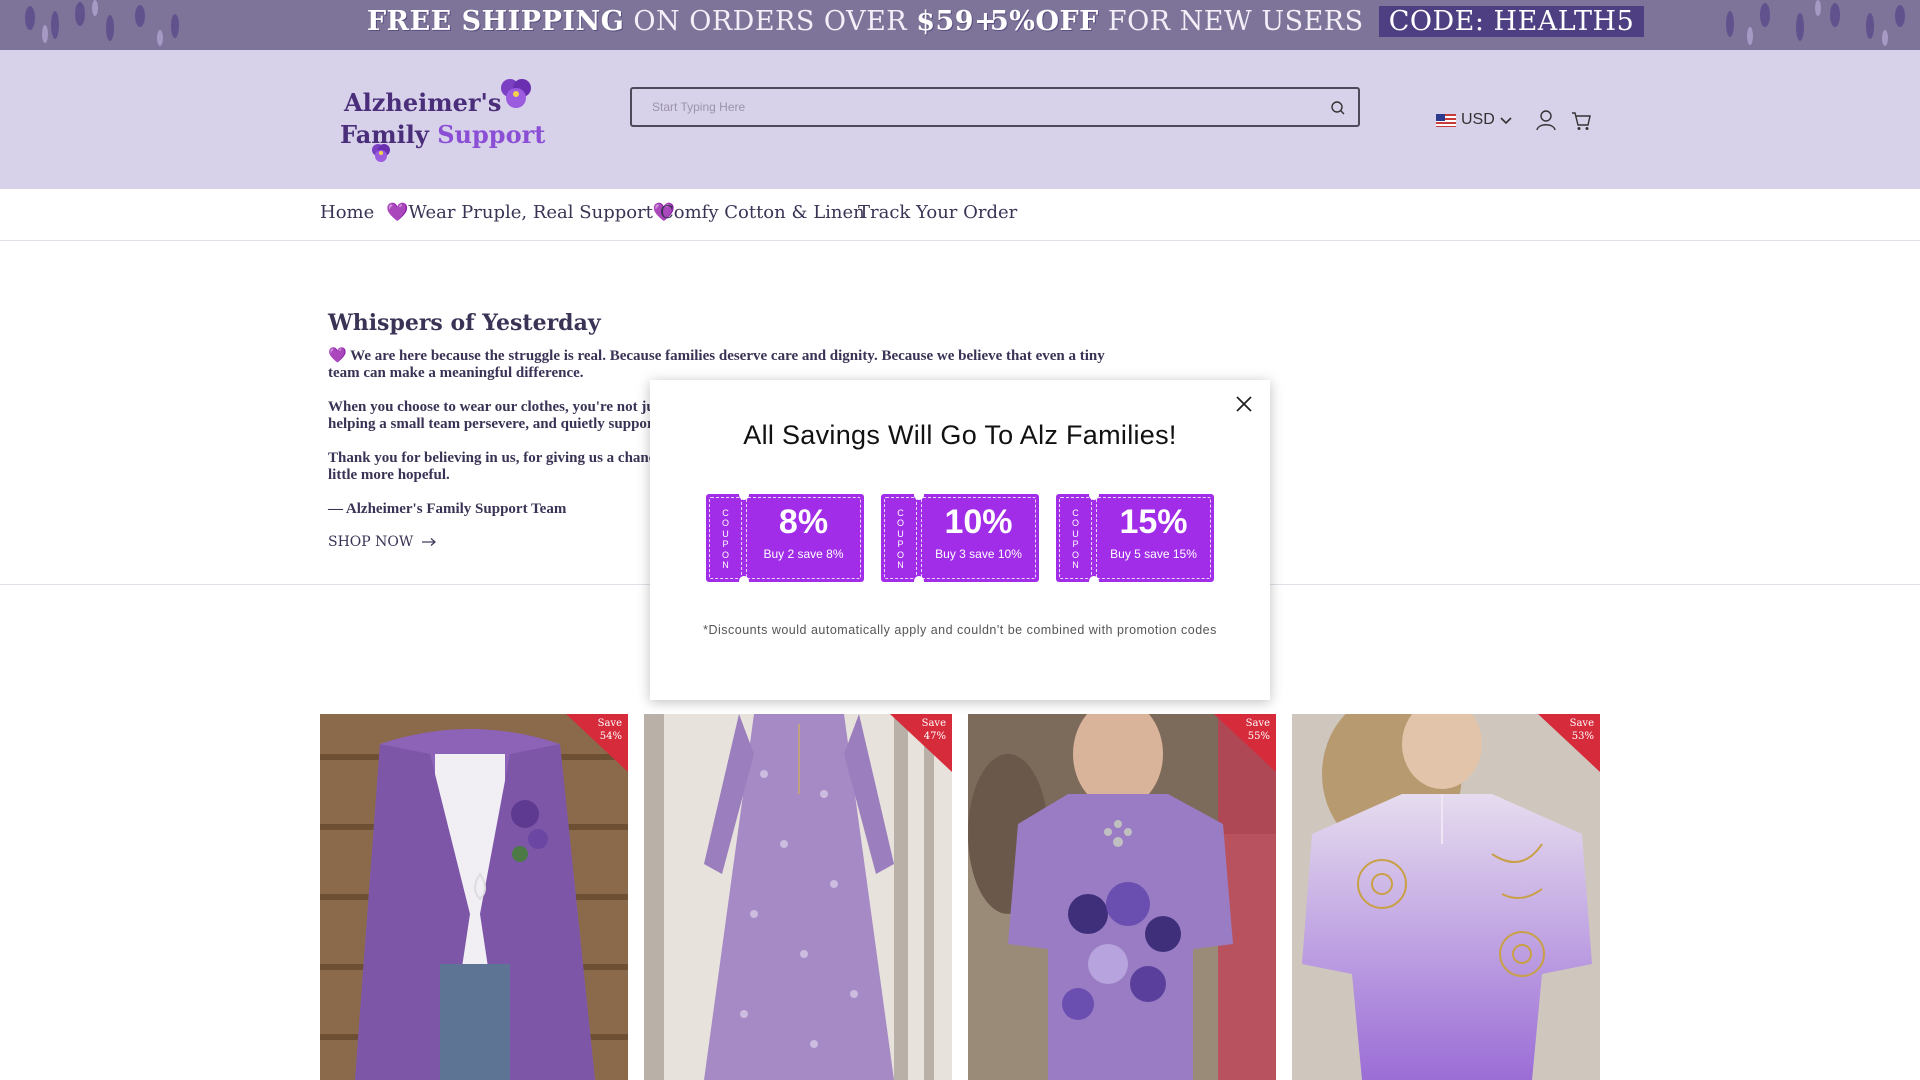 The width and height of the screenshot is (1920, 1080). What do you see at coordinates (960, 435) in the screenshot?
I see `popup-title: All Savings Will Go To Alz Families!` at bounding box center [960, 435].